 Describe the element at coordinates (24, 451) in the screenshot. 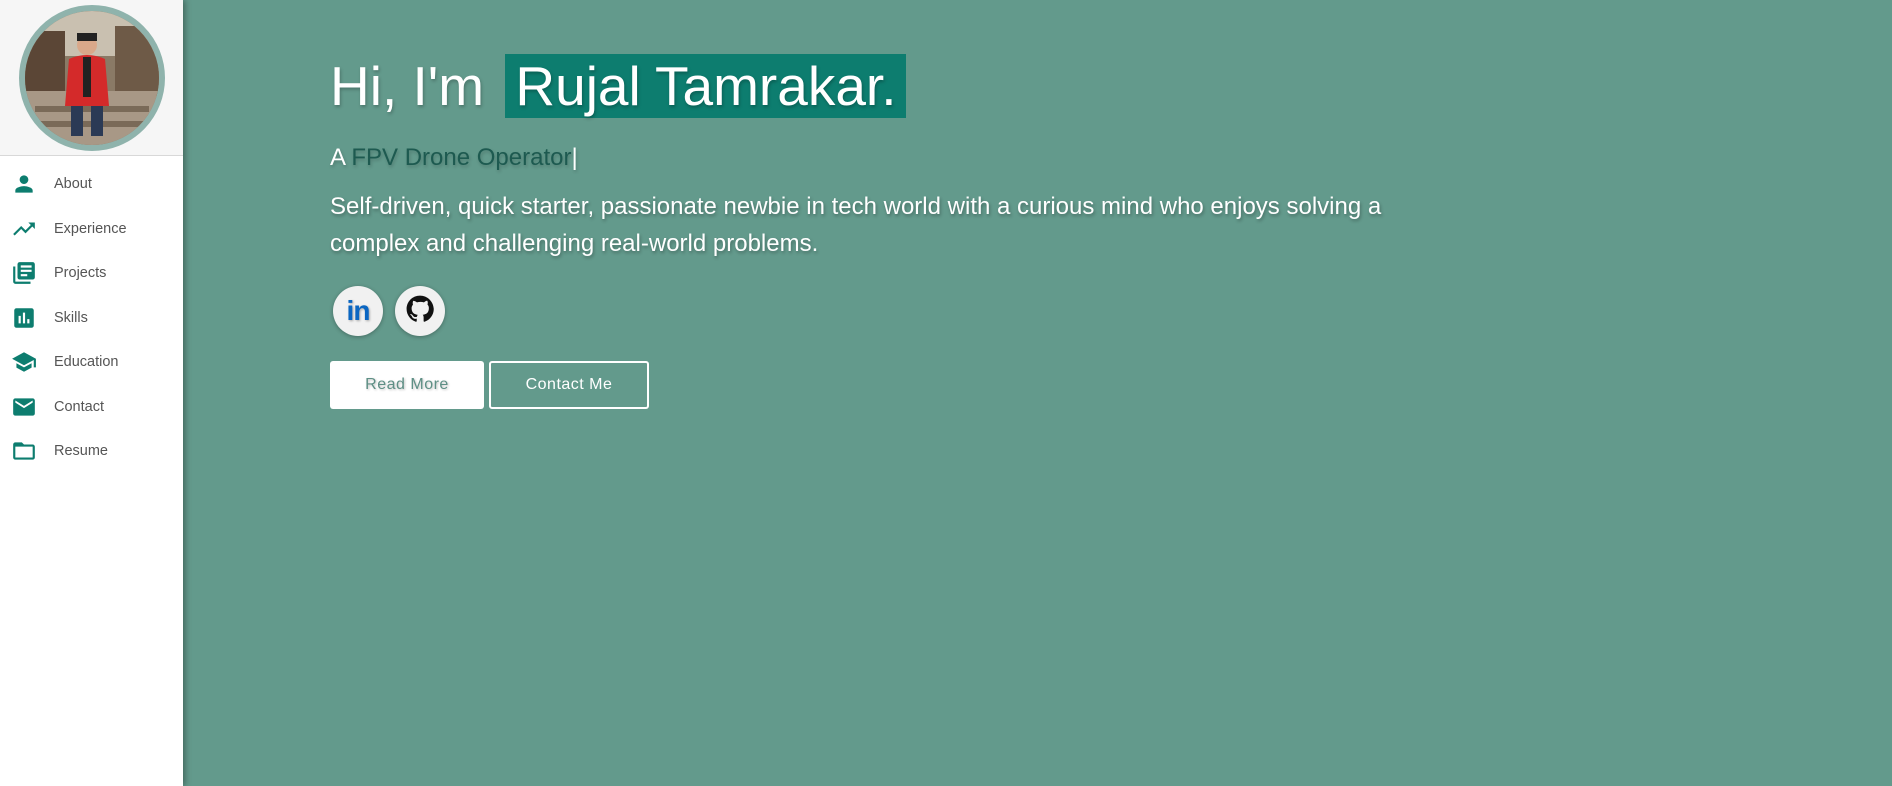

I see `folder-icon` at that location.